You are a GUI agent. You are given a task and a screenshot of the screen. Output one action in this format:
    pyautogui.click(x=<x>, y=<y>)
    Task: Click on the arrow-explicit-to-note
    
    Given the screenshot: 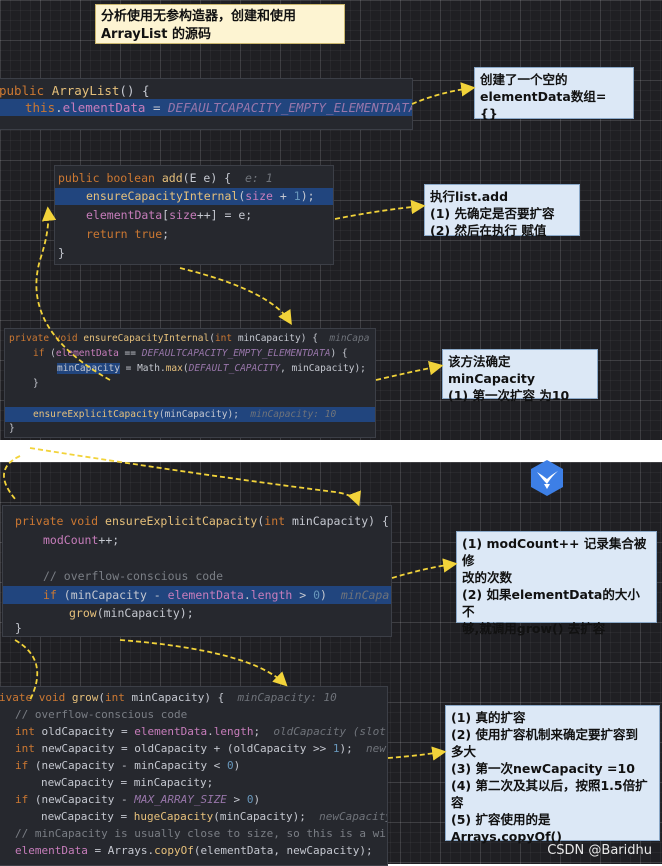 What is the action you would take?
    pyautogui.click(x=424, y=568)
    